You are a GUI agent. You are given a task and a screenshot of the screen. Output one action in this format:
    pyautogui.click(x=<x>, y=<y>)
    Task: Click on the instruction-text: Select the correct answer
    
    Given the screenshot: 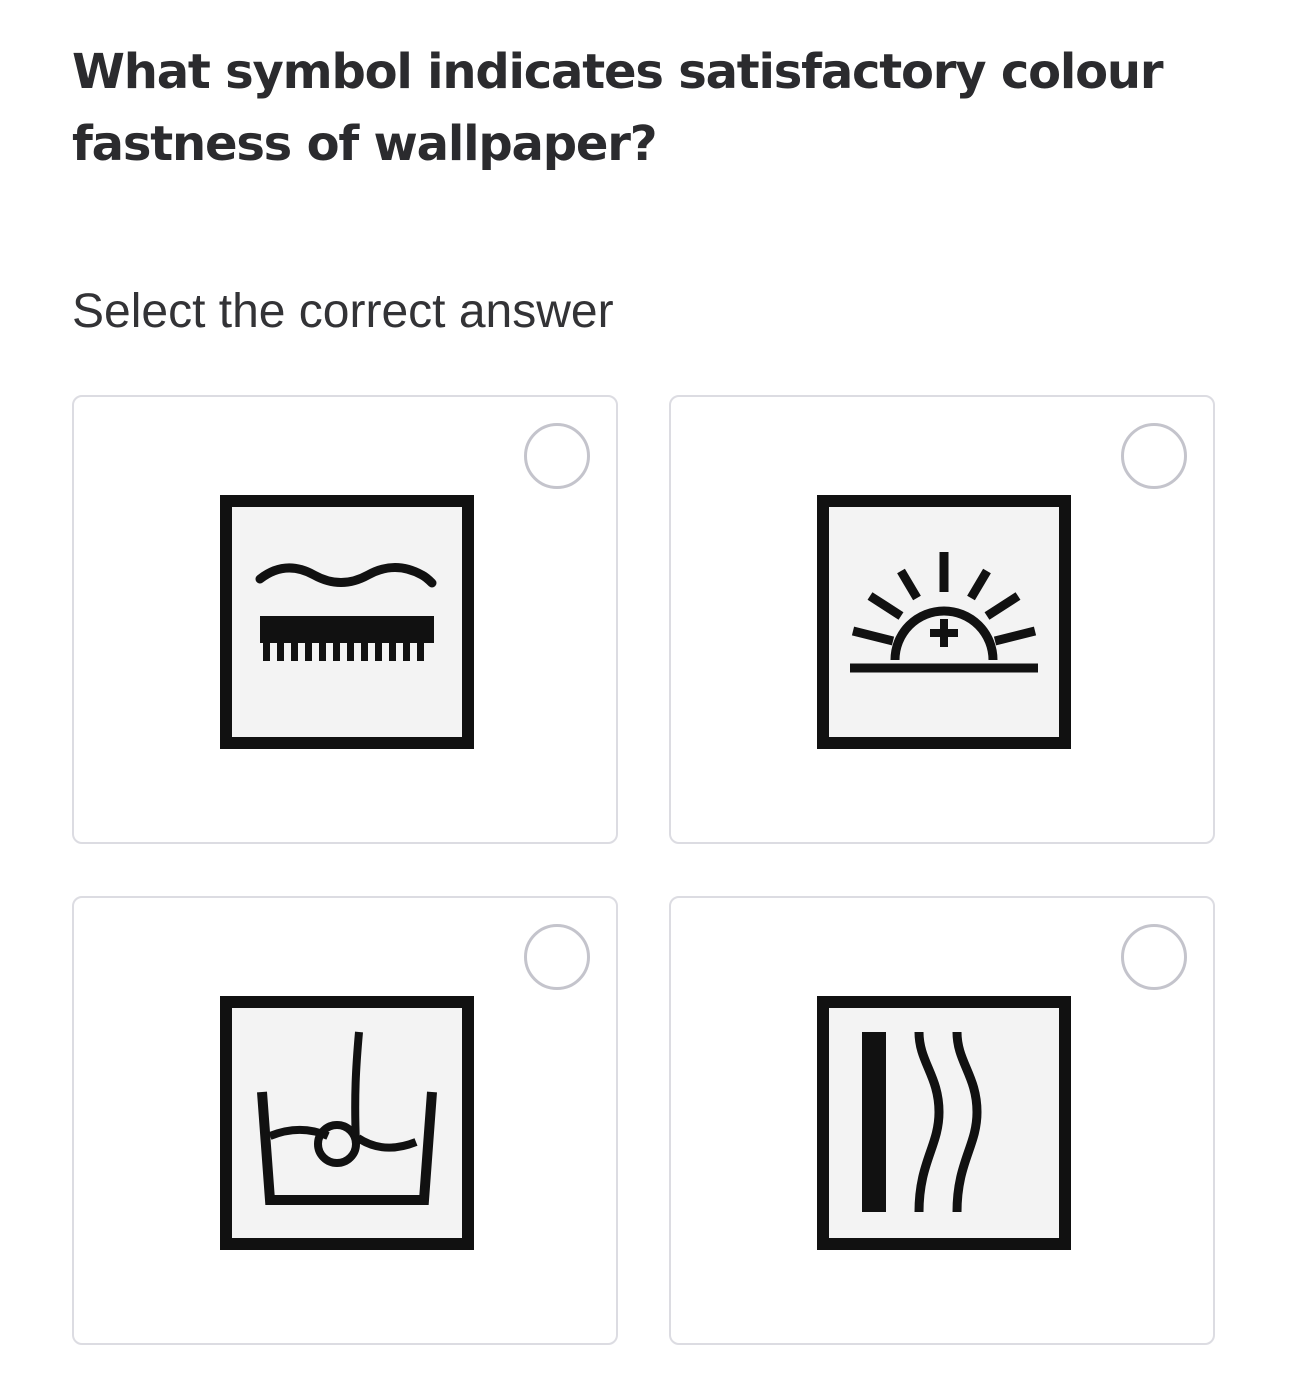 What is the action you would take?
    pyautogui.click(x=343, y=311)
    